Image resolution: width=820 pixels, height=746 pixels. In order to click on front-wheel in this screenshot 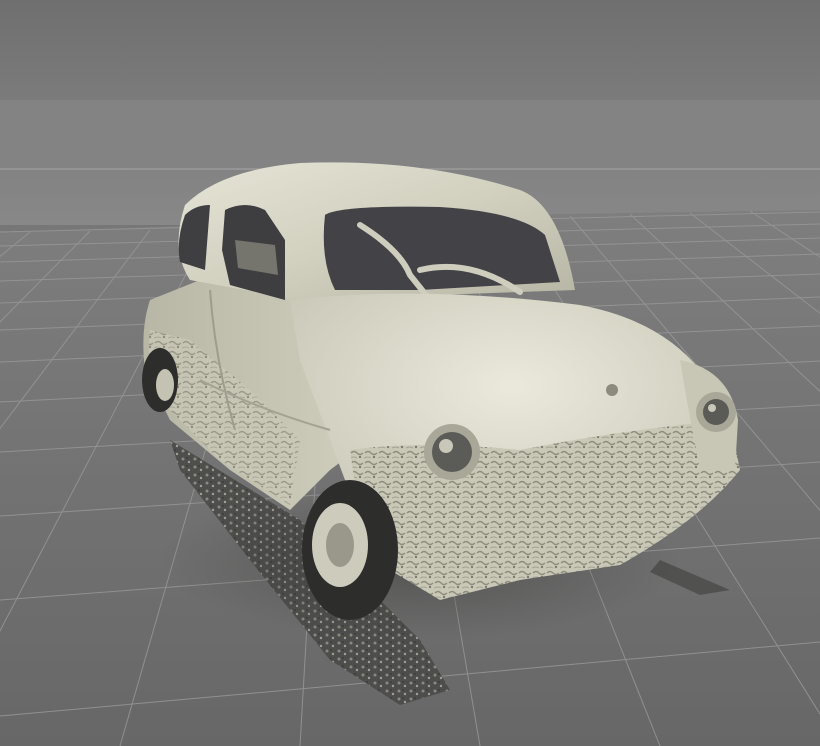, I will do `click(350, 550)`.